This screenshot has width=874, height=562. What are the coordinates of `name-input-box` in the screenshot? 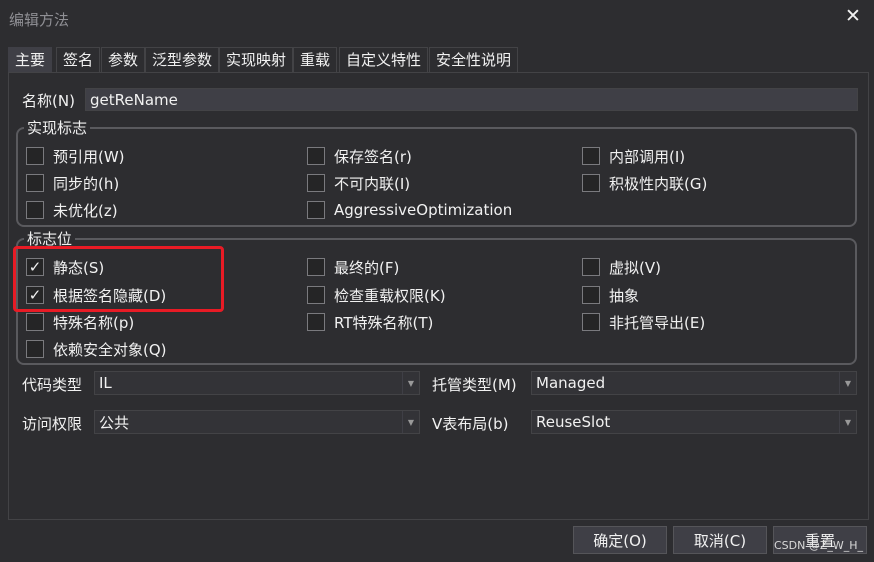 It's located at (471, 99).